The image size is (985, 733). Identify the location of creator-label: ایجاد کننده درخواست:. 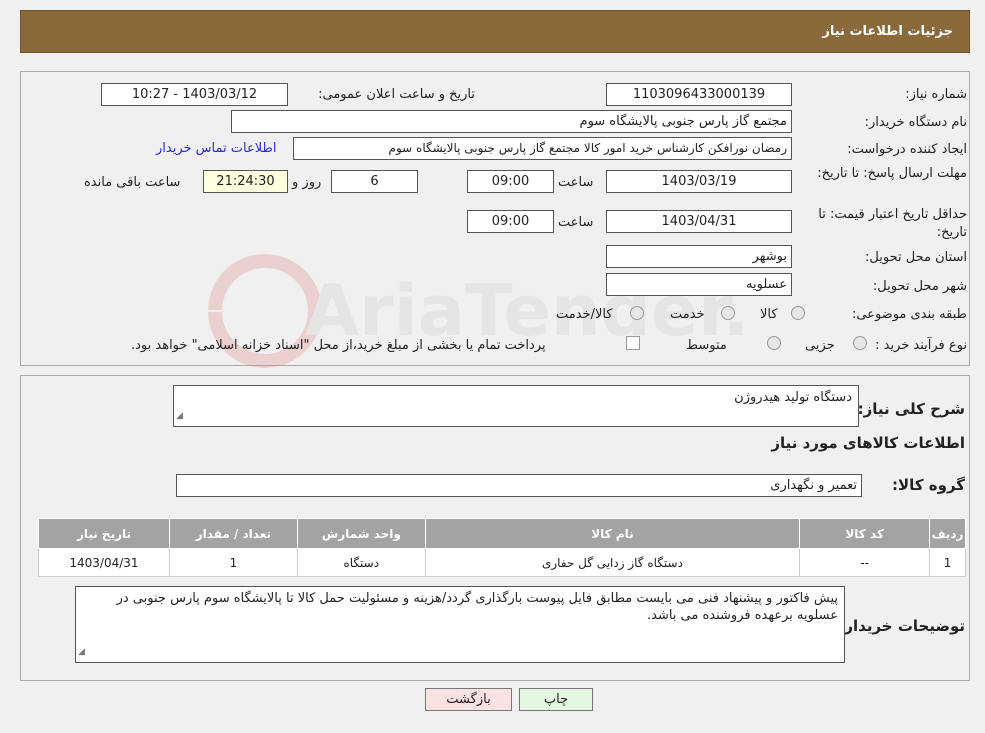
(907, 149).